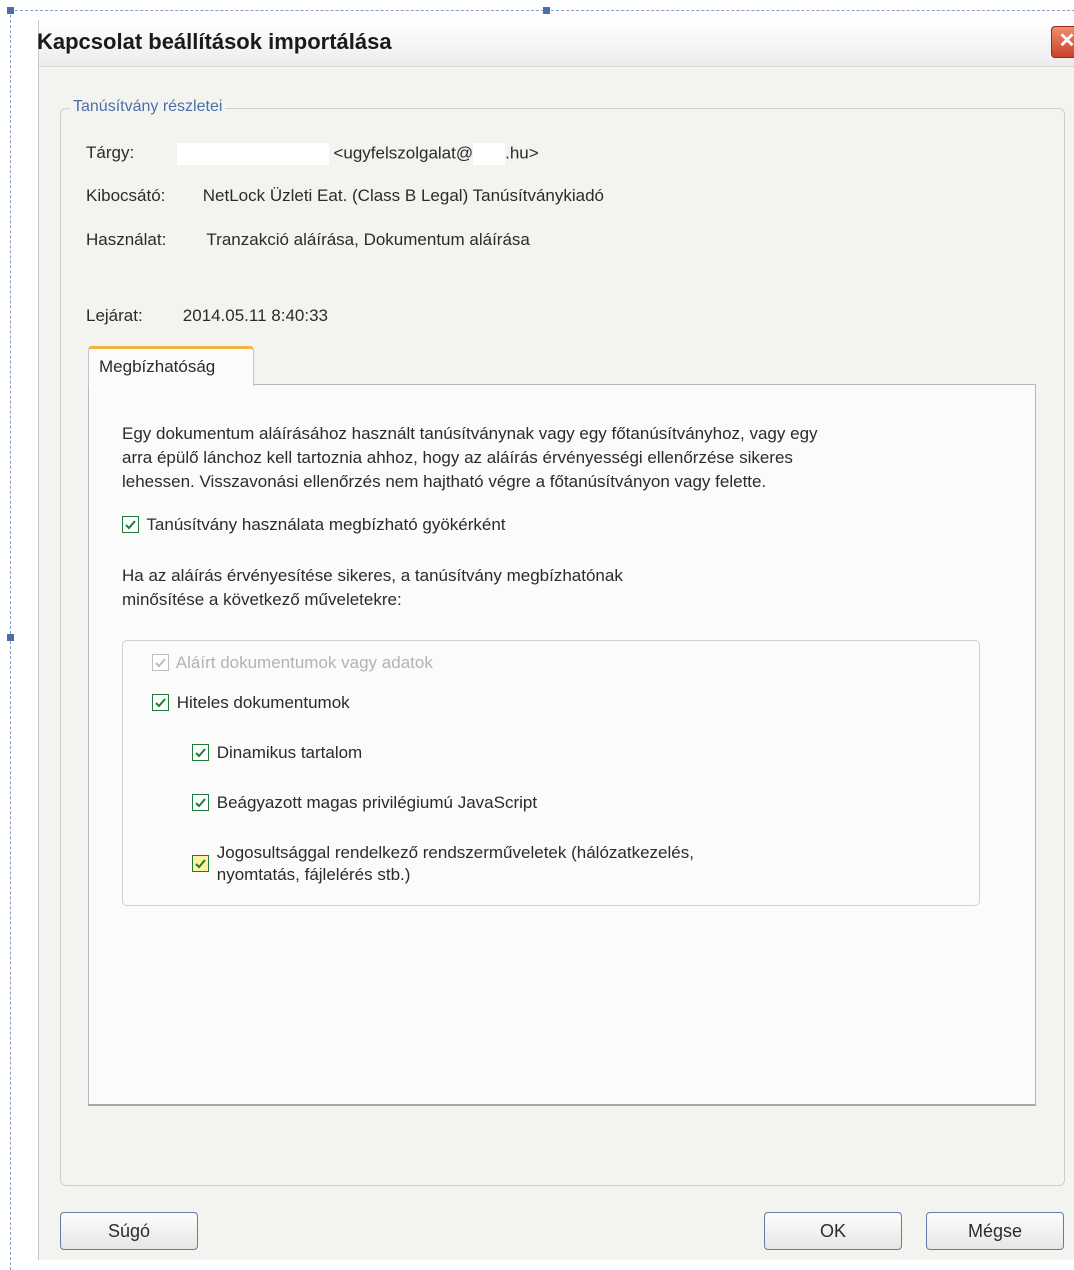 The height and width of the screenshot is (1270, 1074). What do you see at coordinates (546, 10) in the screenshot?
I see `resize-handle-top` at bounding box center [546, 10].